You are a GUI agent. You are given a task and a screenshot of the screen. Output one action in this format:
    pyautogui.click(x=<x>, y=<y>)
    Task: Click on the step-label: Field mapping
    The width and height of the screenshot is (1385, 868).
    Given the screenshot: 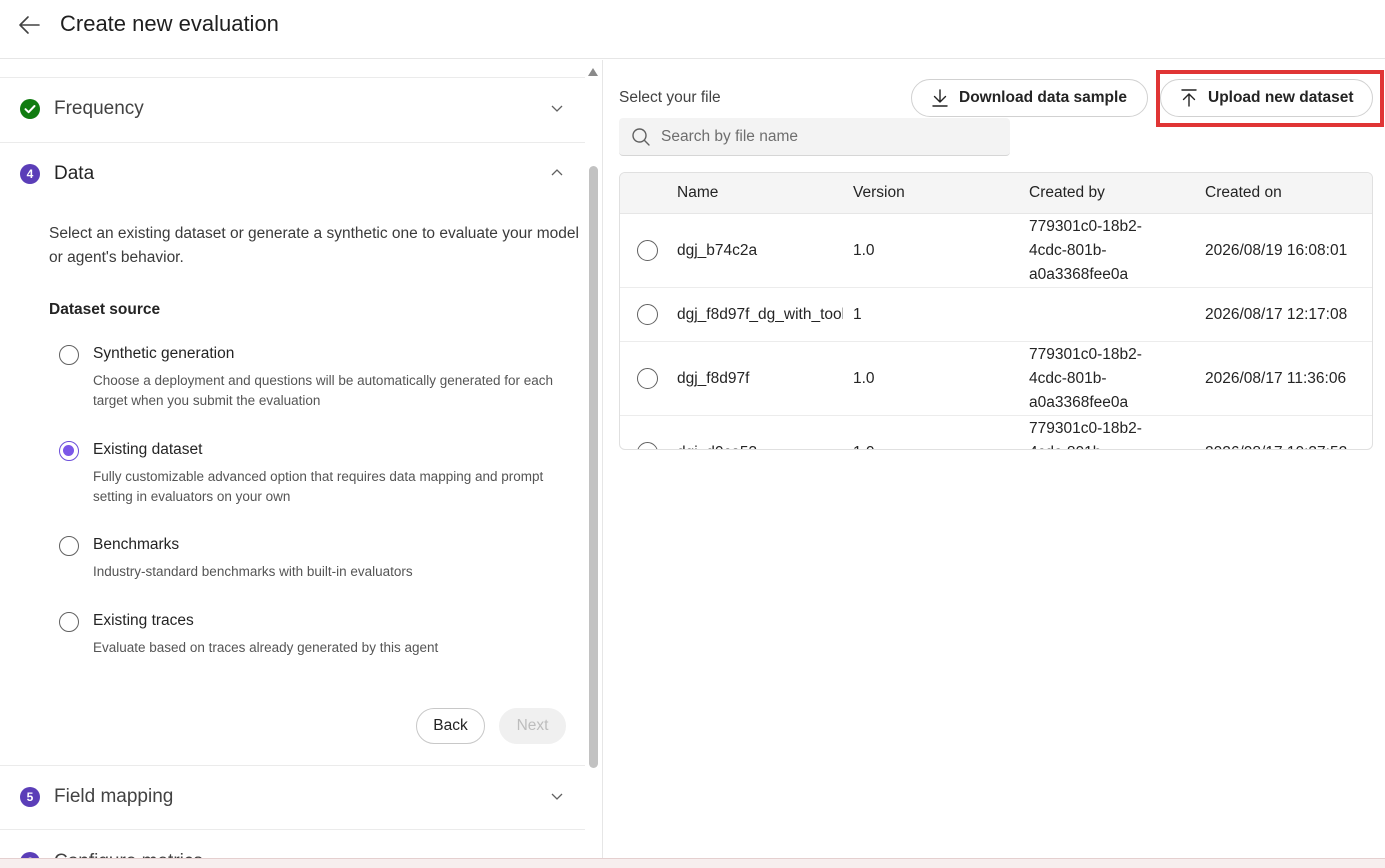 What is the action you would take?
    pyautogui.click(x=114, y=796)
    